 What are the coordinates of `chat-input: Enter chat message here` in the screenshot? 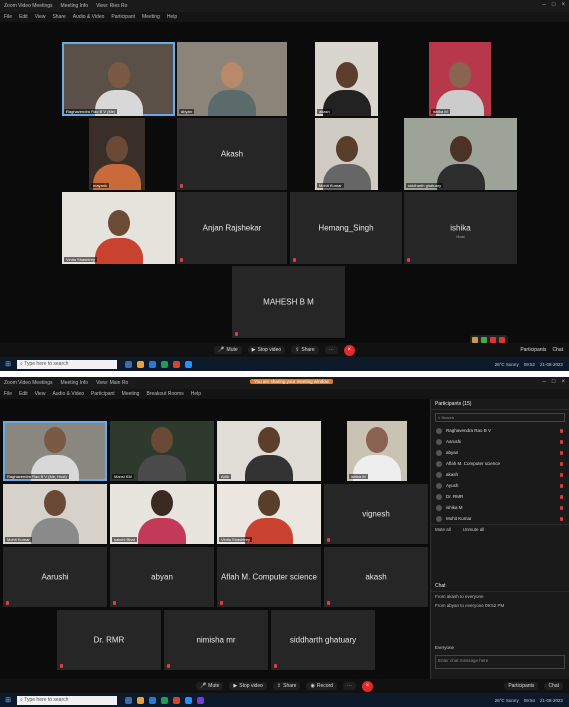 It's located at (500, 662).